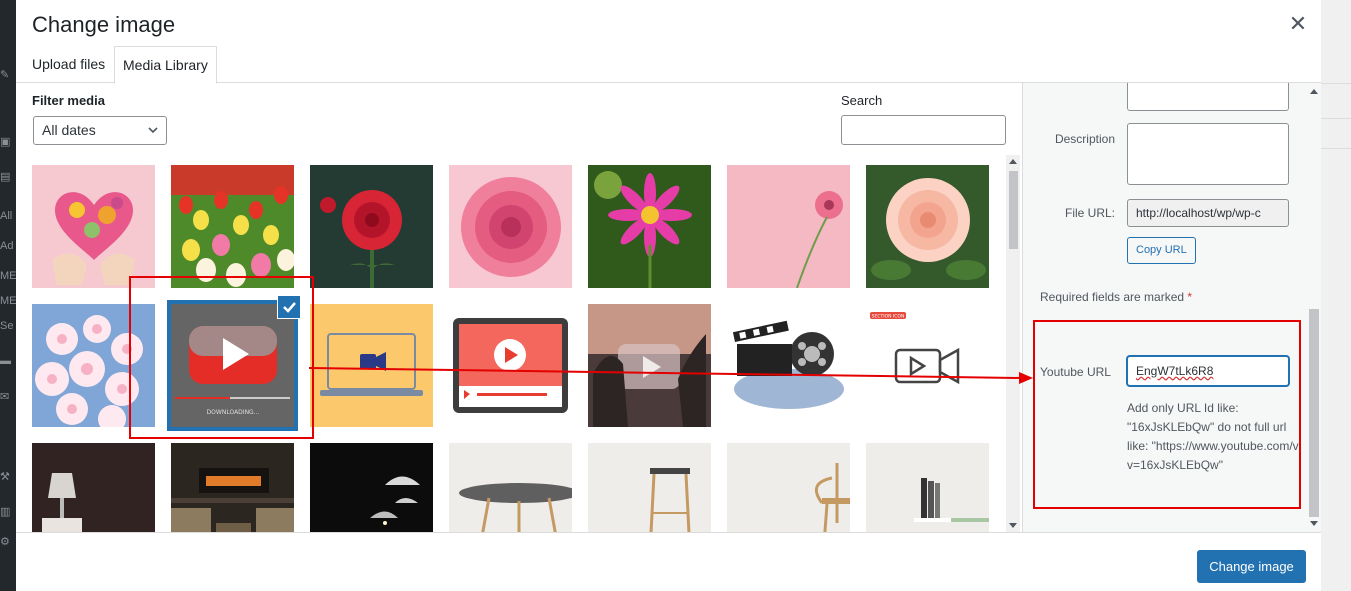  What do you see at coordinates (7, 246) in the screenshot?
I see `admin-menu-fragment: Ad` at bounding box center [7, 246].